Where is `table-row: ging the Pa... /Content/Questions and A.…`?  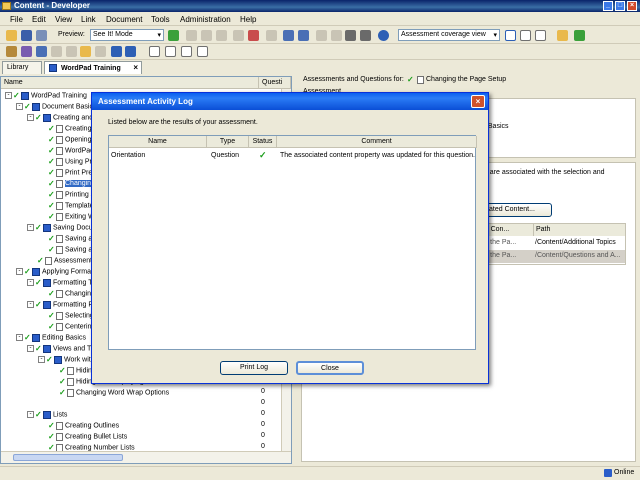
table-row: ging the Pa... /Content/Questions and A.… is located at coordinates (549, 256).